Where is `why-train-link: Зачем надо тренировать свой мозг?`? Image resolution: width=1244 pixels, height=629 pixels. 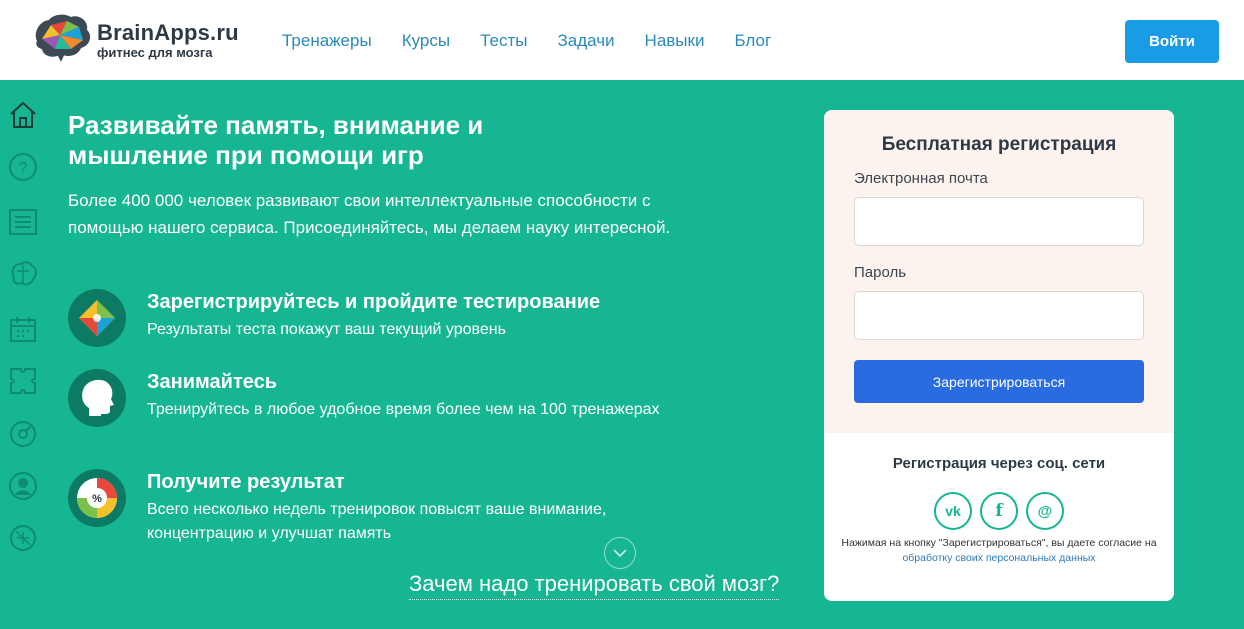 why-train-link: Зачем надо тренировать свой мозг? is located at coordinates (594, 584).